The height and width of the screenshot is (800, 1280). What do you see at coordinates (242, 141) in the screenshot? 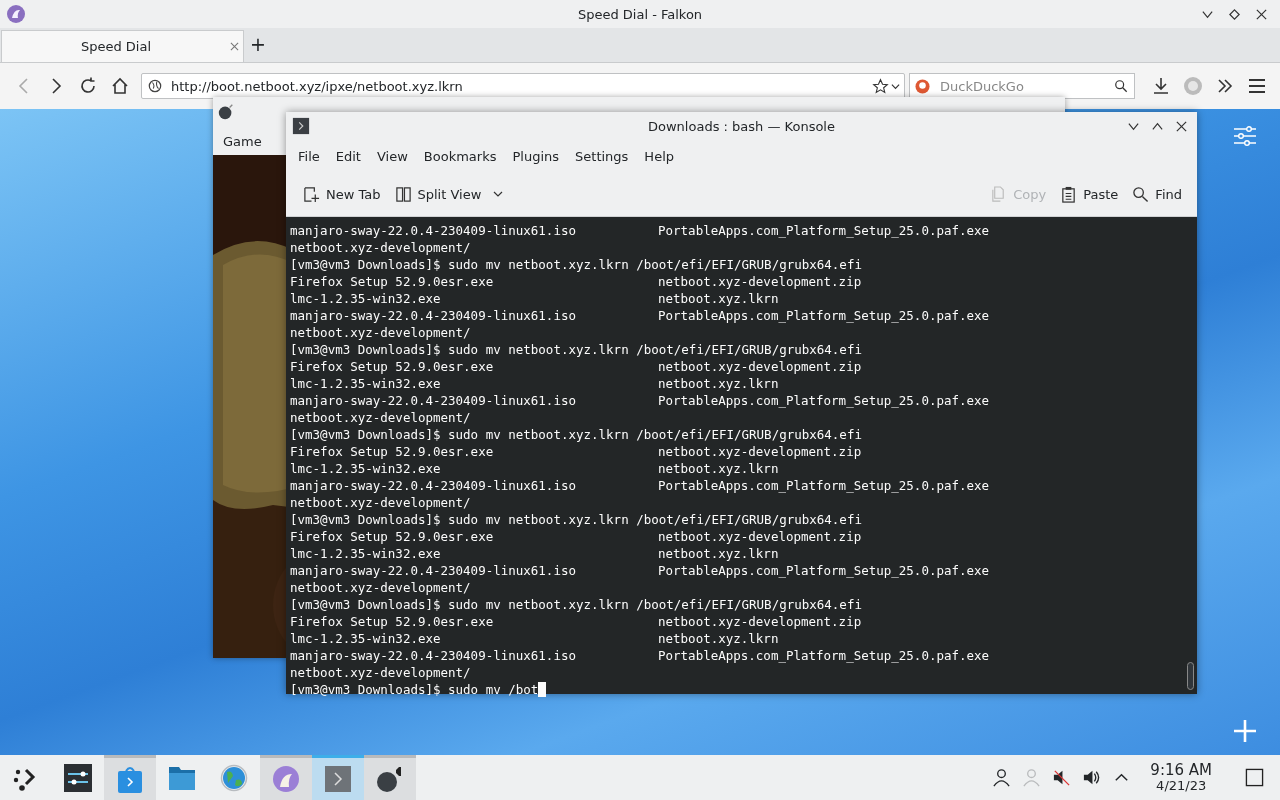
I see `menu-item: Game` at bounding box center [242, 141].